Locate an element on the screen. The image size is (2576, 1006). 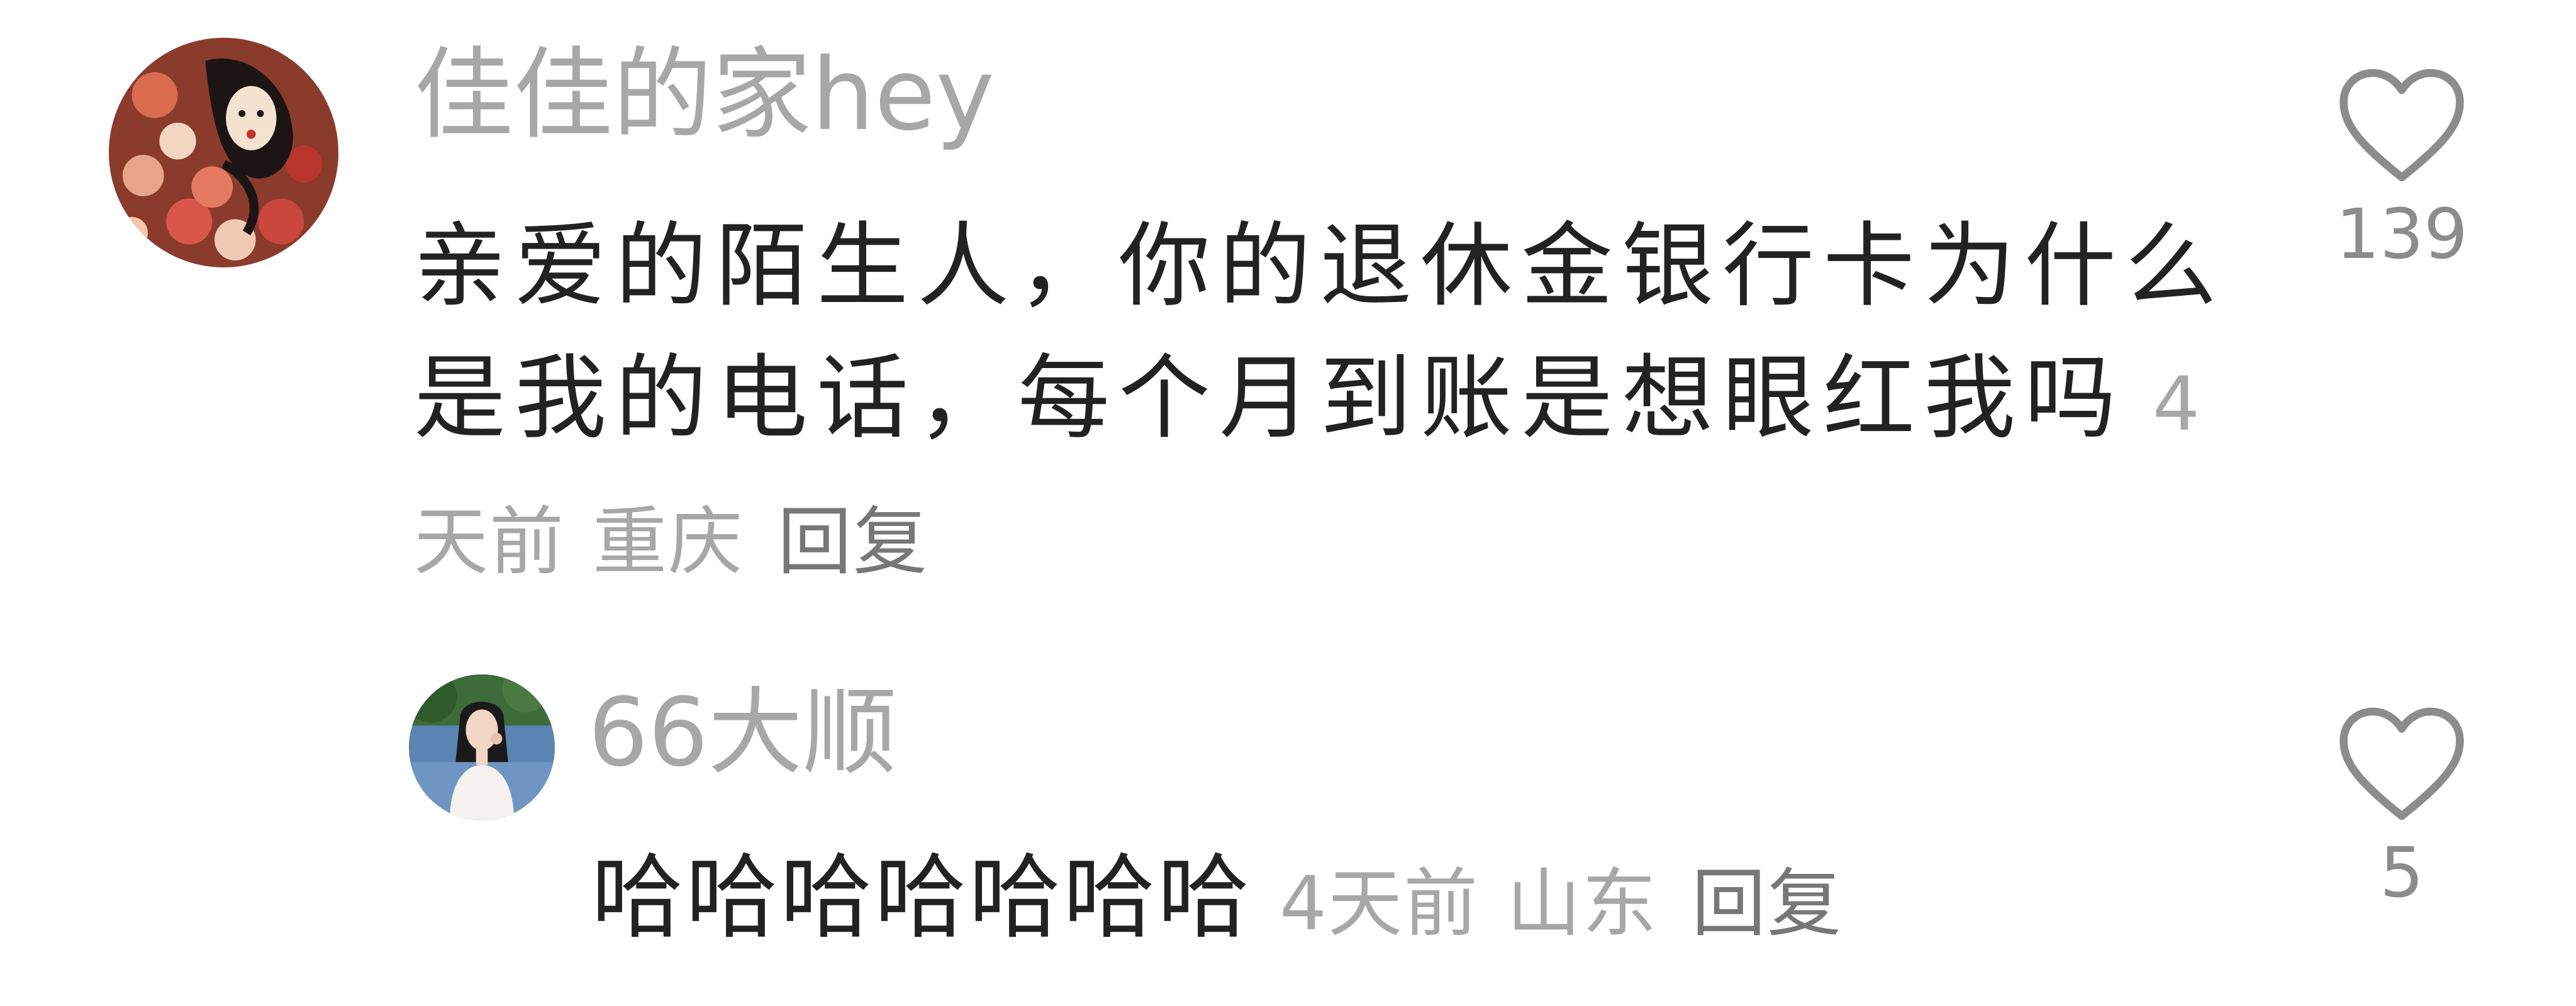
comment-time: 4天前 is located at coordinates (1380, 903).